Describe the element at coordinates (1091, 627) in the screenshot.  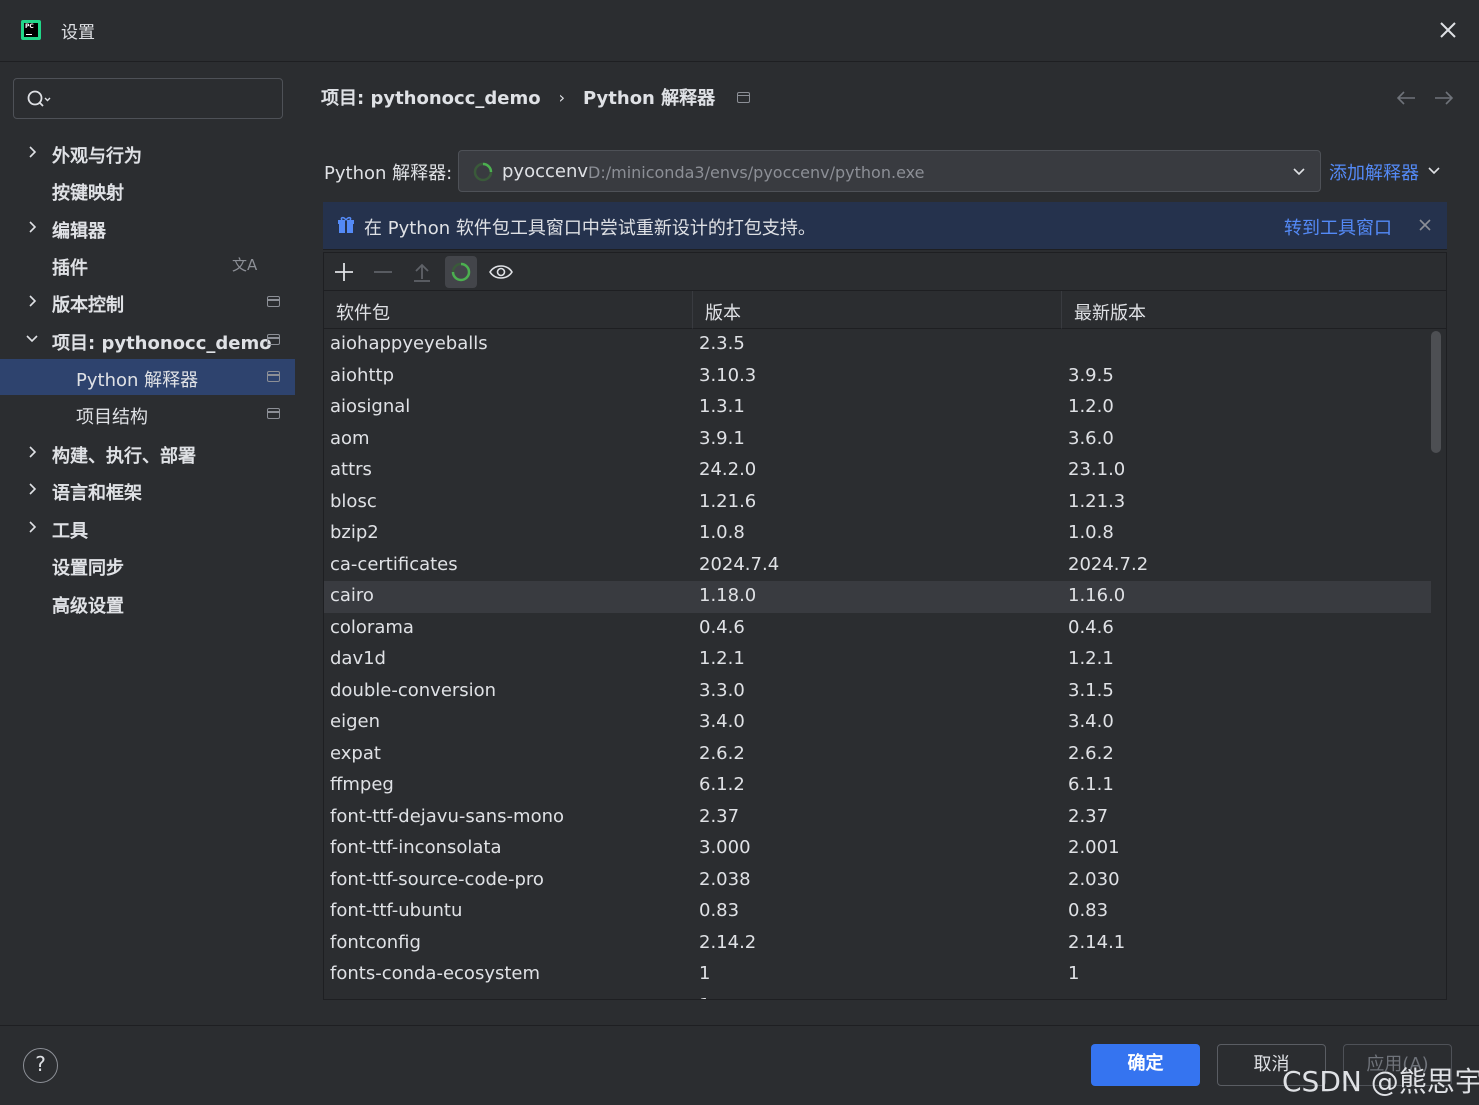
I see `latest-version-cell: 0.4.6` at that location.